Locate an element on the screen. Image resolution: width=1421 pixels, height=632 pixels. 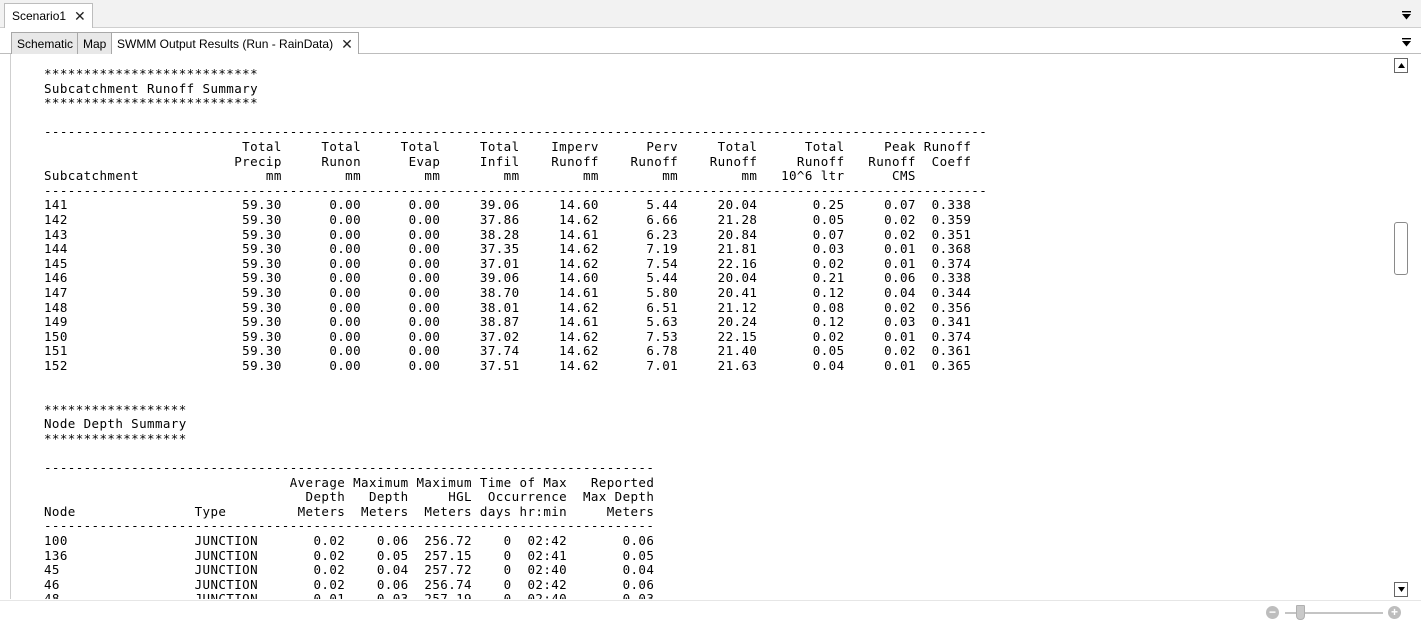
scroll-up-button is located at coordinates (1401, 65).